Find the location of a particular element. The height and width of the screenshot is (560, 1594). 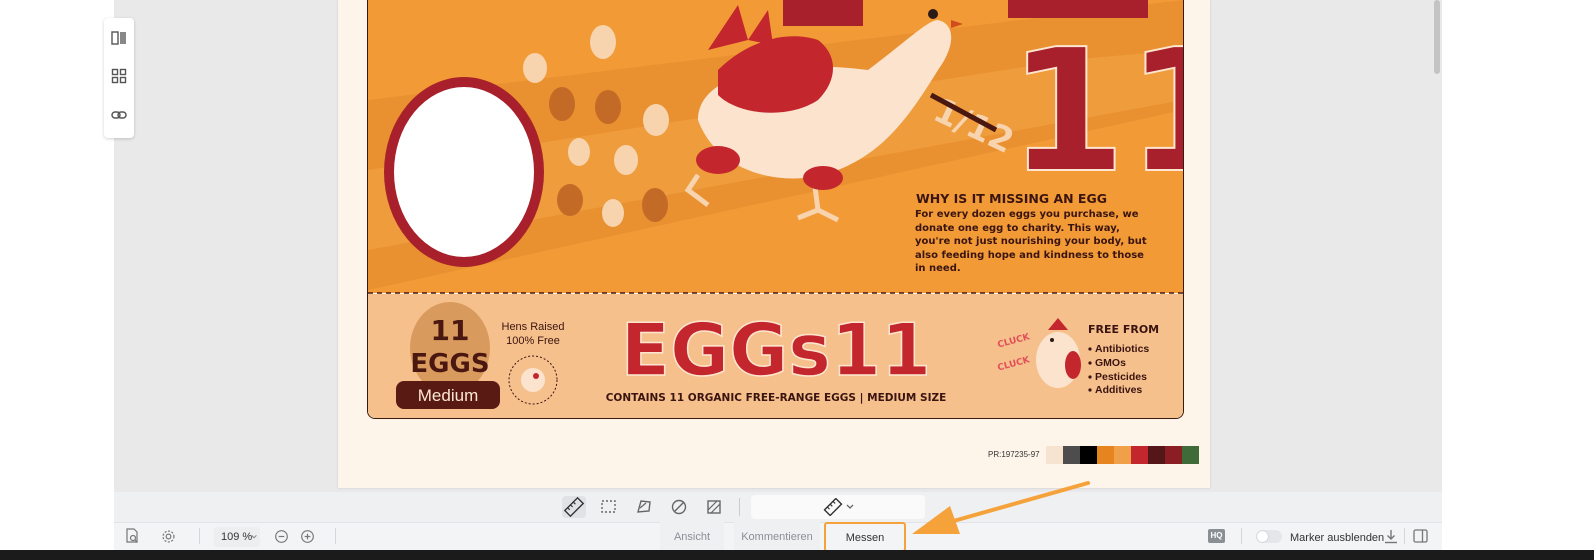

color-palette is located at coordinates (1122, 455).